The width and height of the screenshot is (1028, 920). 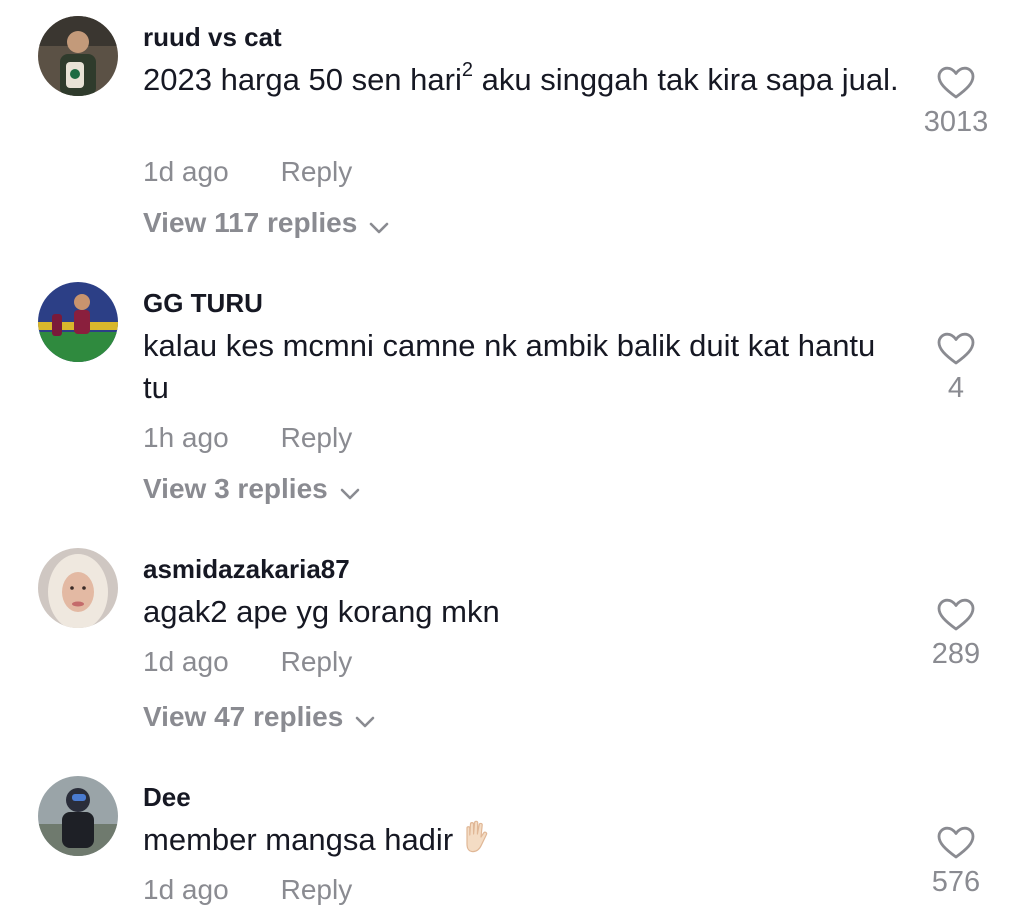 What do you see at coordinates (956, 388) in the screenshot?
I see `like-count: 4` at bounding box center [956, 388].